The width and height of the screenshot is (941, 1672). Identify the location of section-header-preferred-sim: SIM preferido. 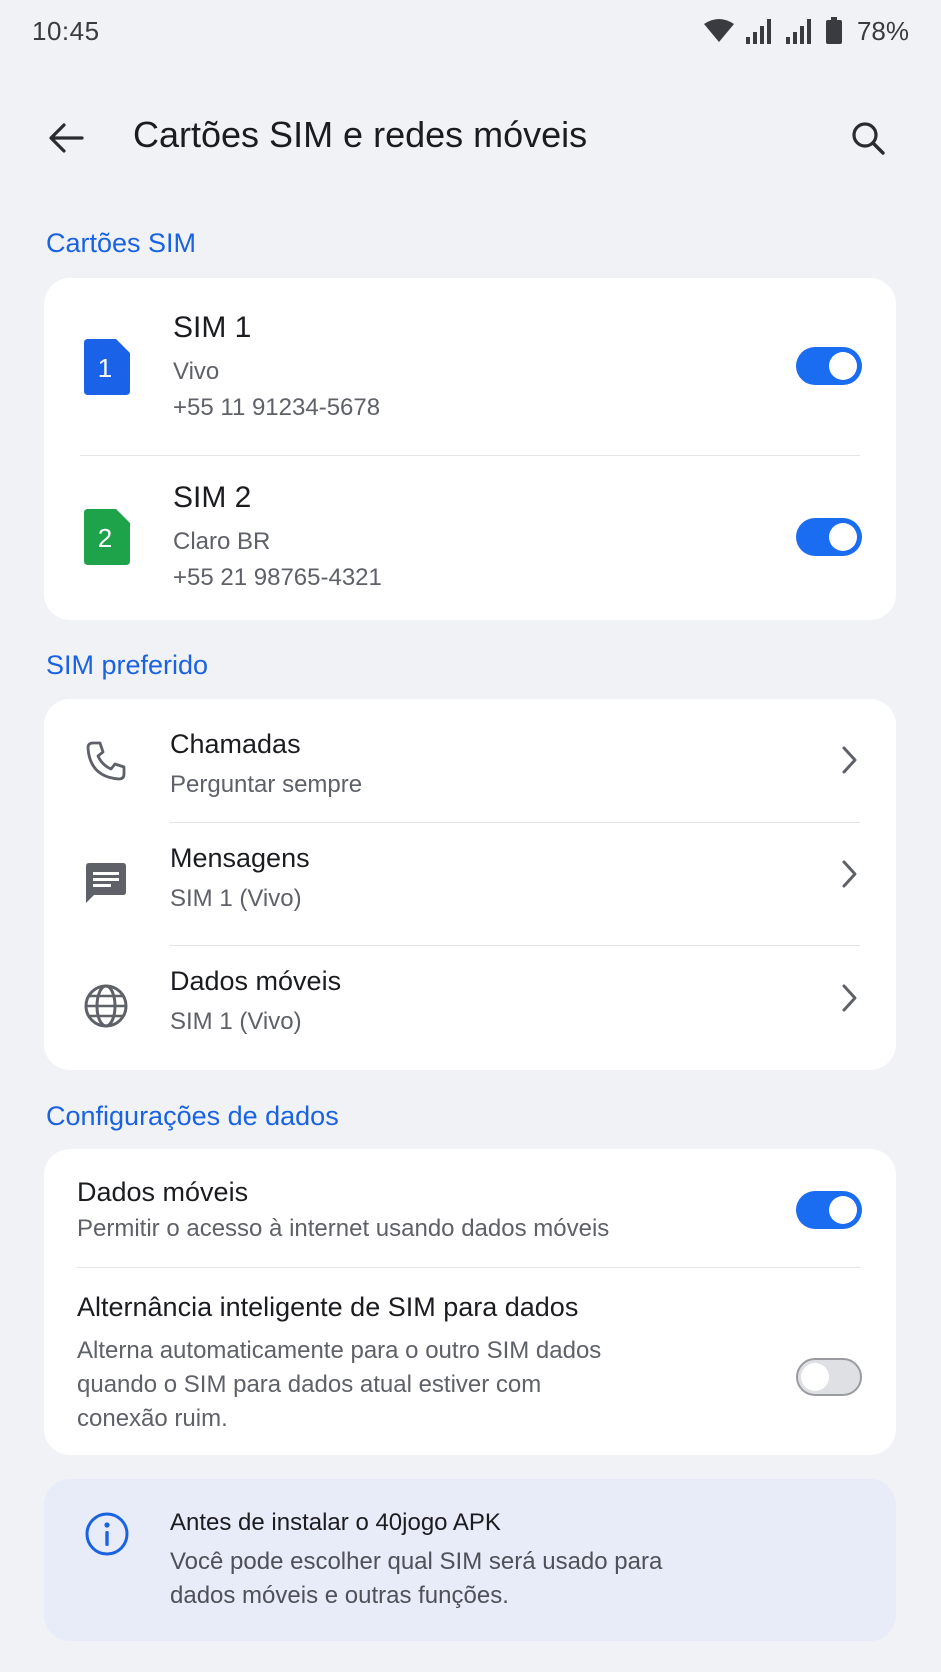
(127, 665).